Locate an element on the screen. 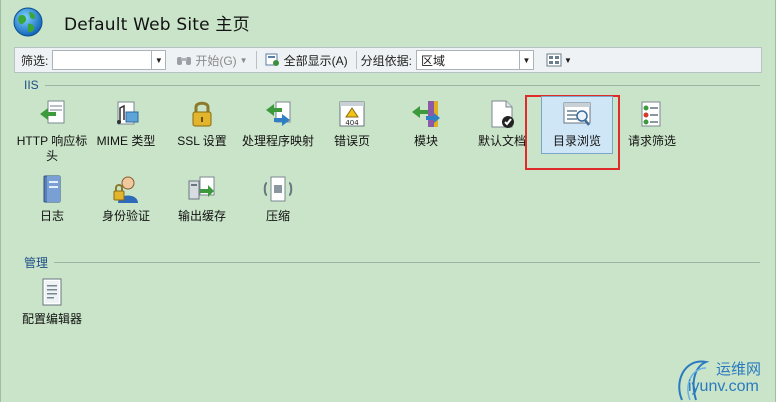 This screenshot has height=402, width=776. lock-icon is located at coordinates (202, 114).